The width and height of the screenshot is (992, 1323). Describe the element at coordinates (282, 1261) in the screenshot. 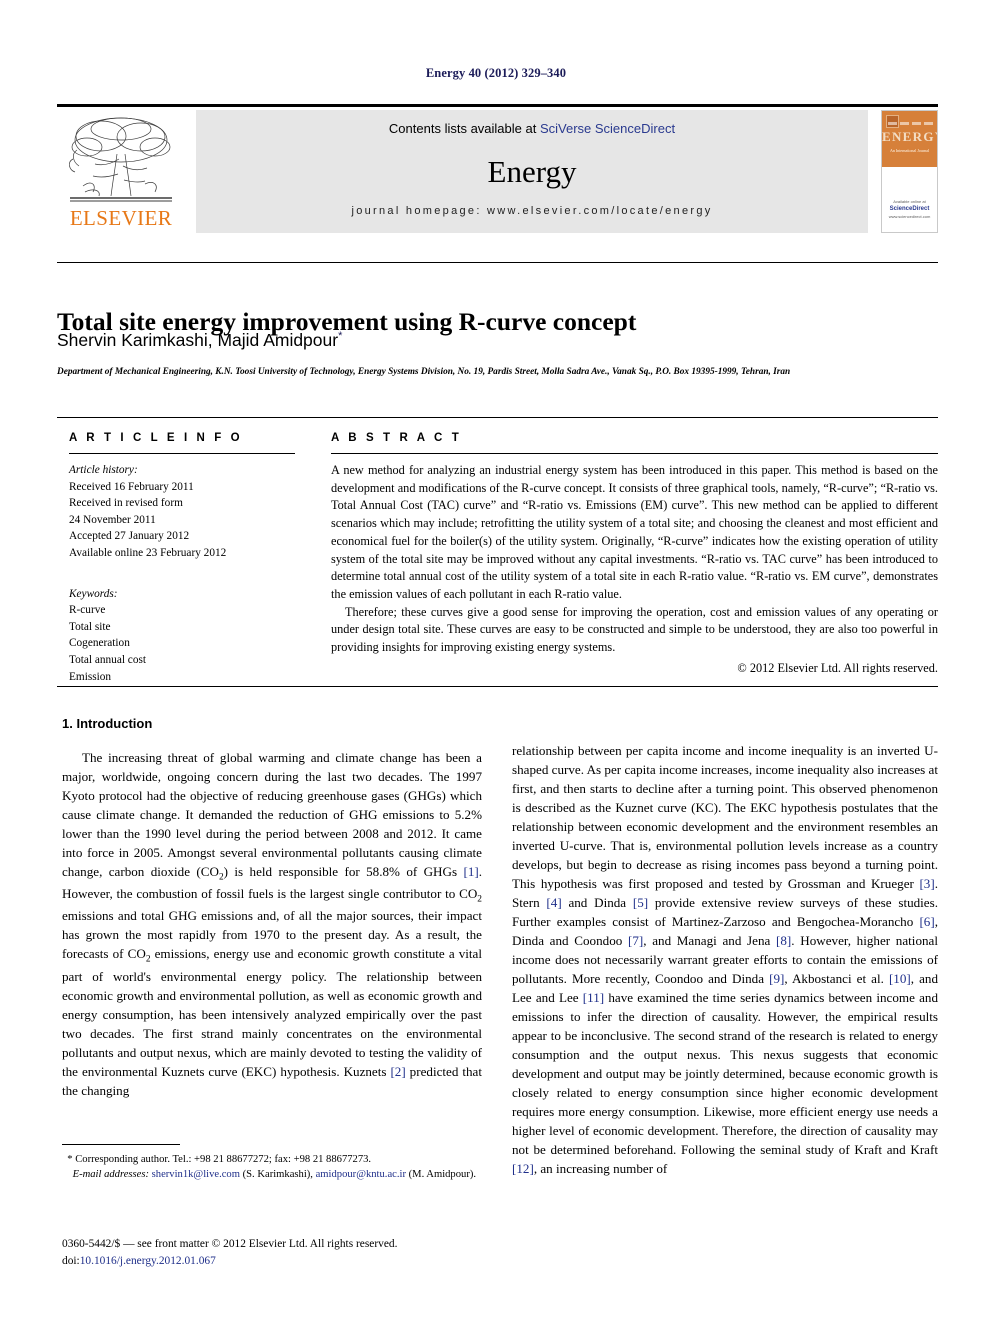

I see `doi-line: doi:10.1016/j.energy.2012.01.067` at that location.